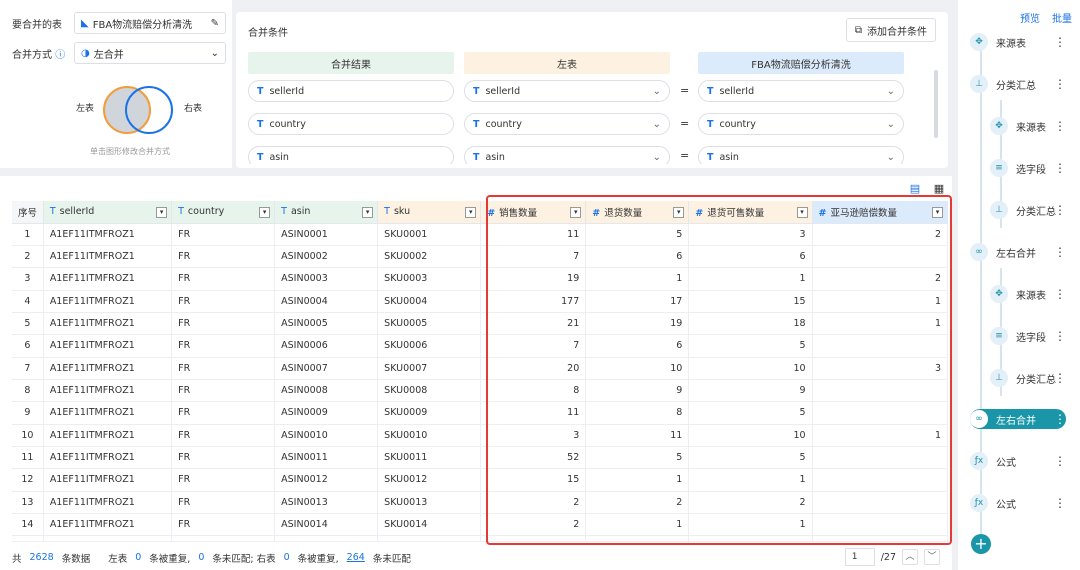  I want to click on method-select: ◑ 左合并 ⌄, so click(150, 53).